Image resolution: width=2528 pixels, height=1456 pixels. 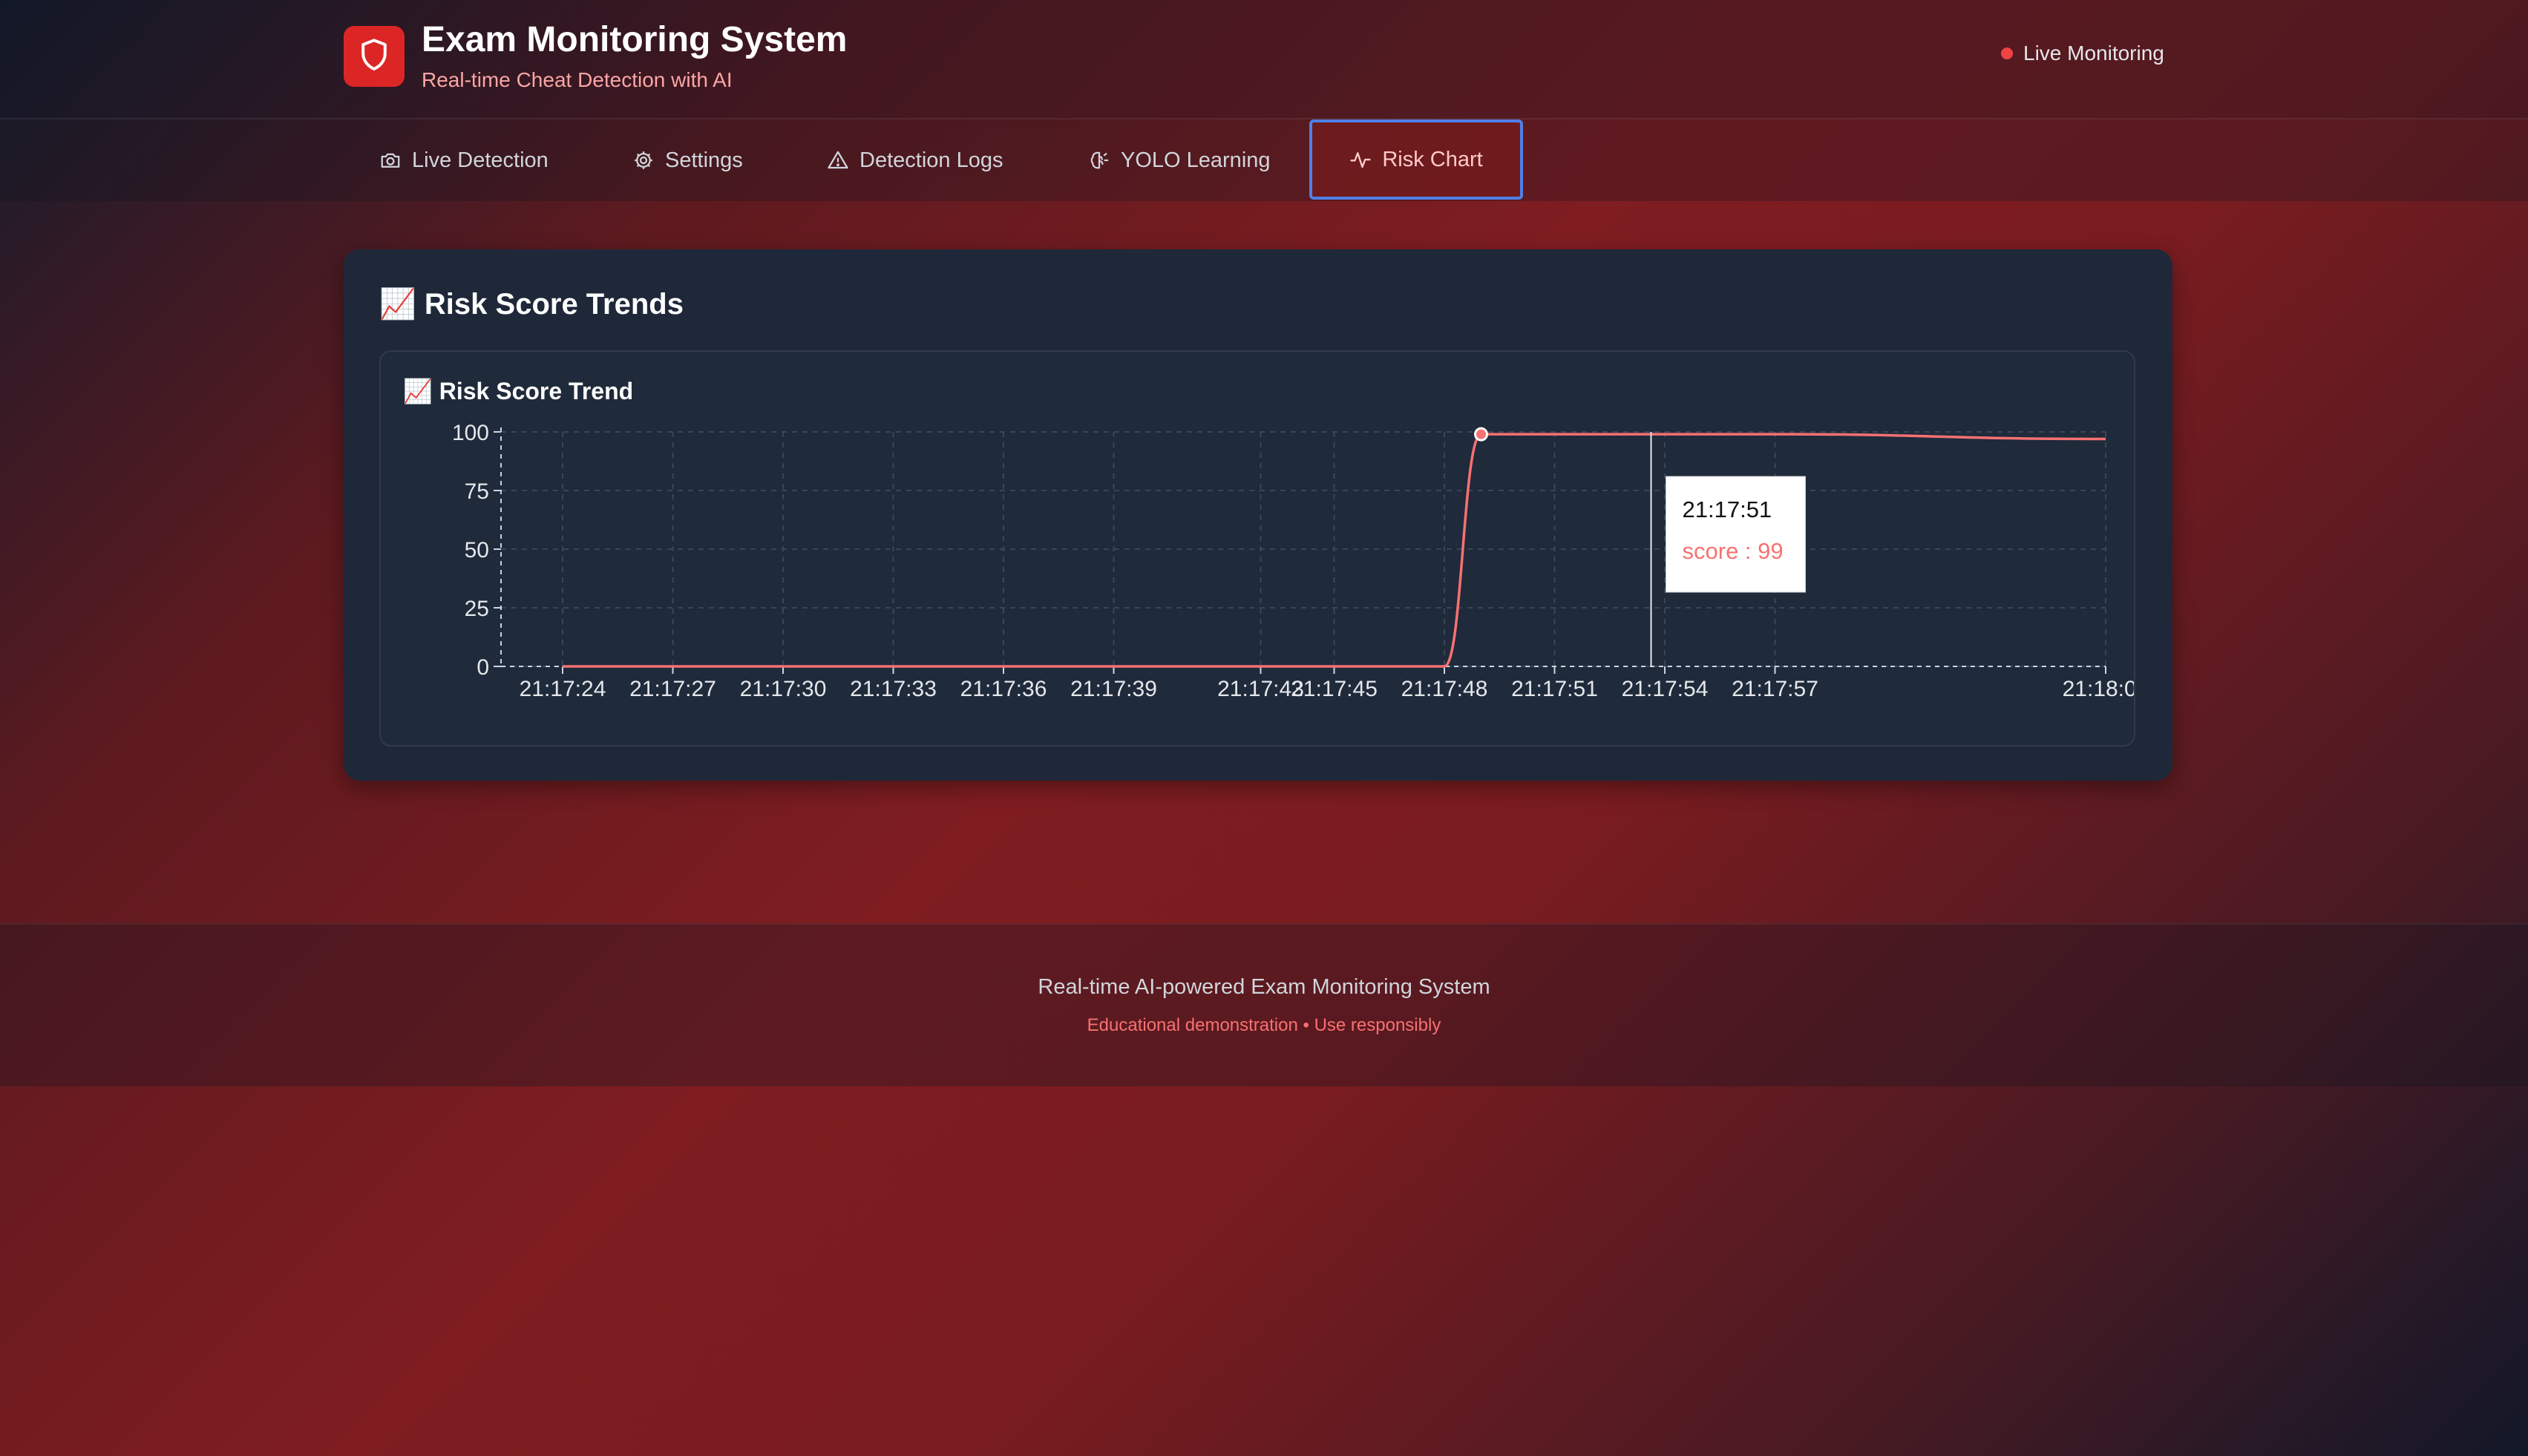 What do you see at coordinates (2093, 54) in the screenshot?
I see `live-status-label: Live Monitoring` at bounding box center [2093, 54].